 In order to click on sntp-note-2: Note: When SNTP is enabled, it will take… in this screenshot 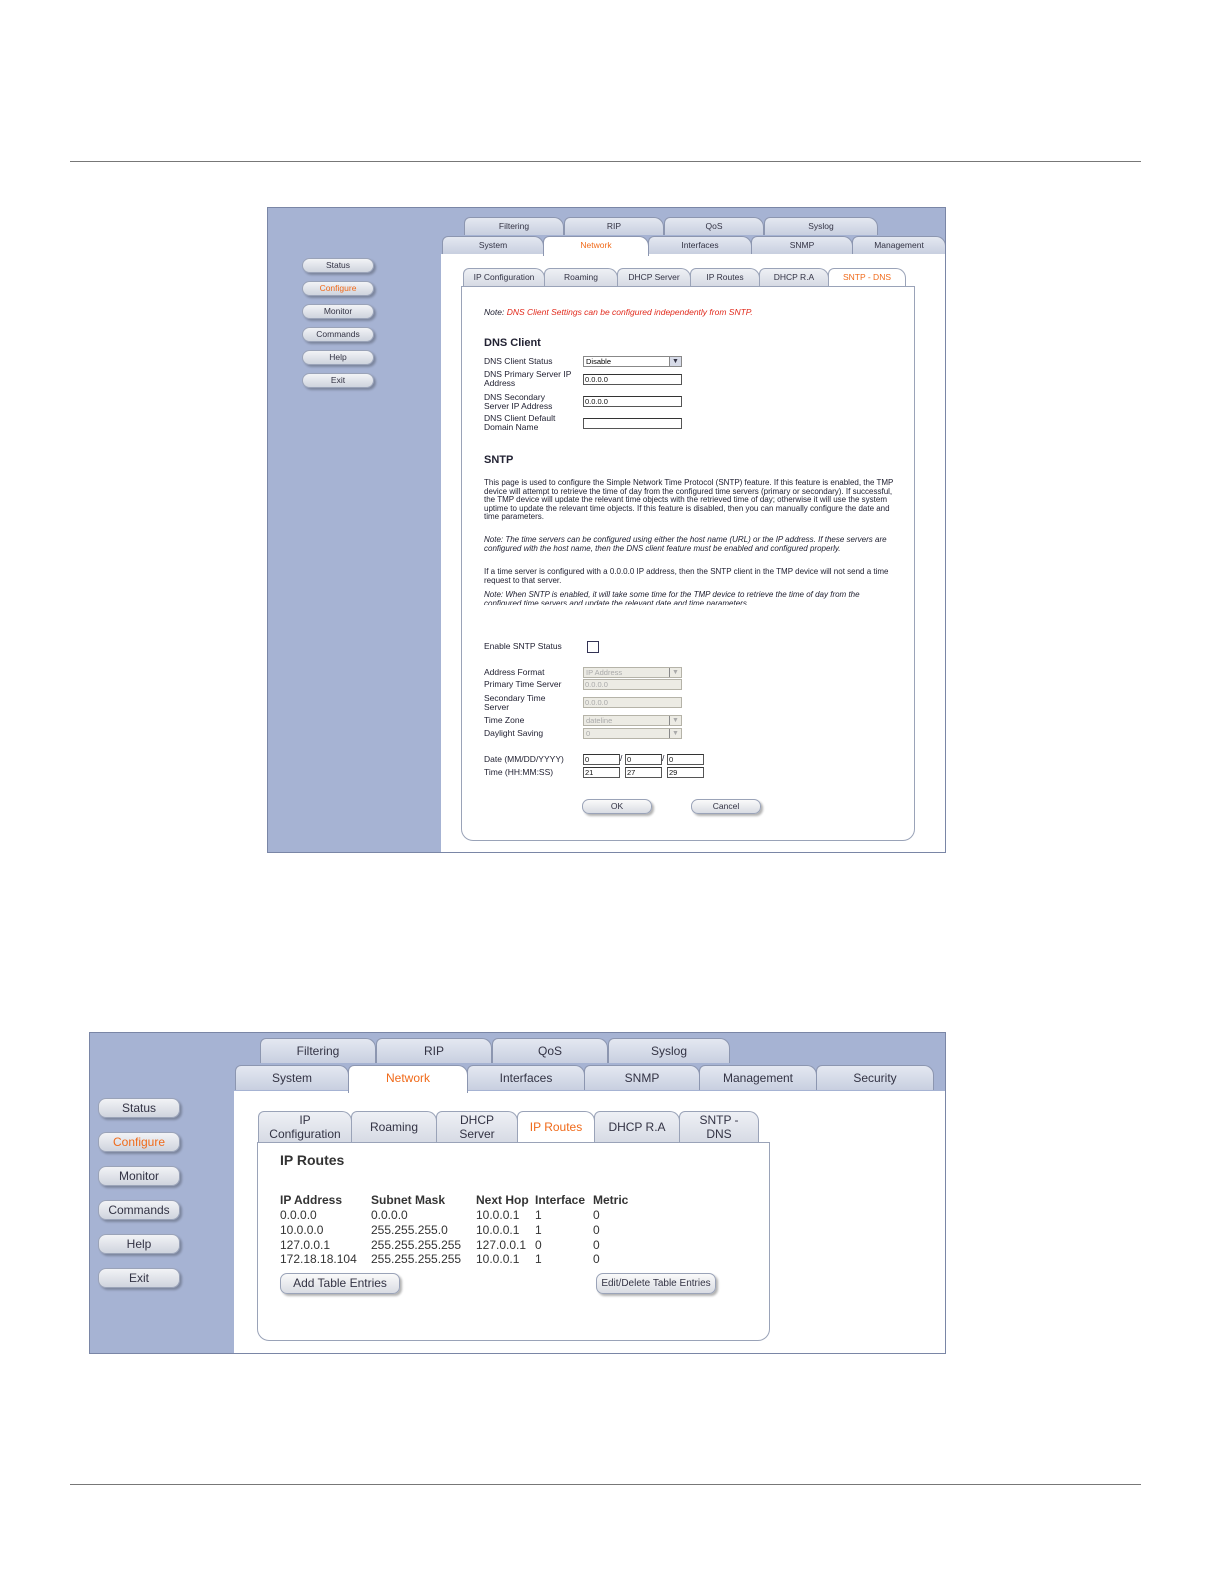, I will do `click(672, 598)`.